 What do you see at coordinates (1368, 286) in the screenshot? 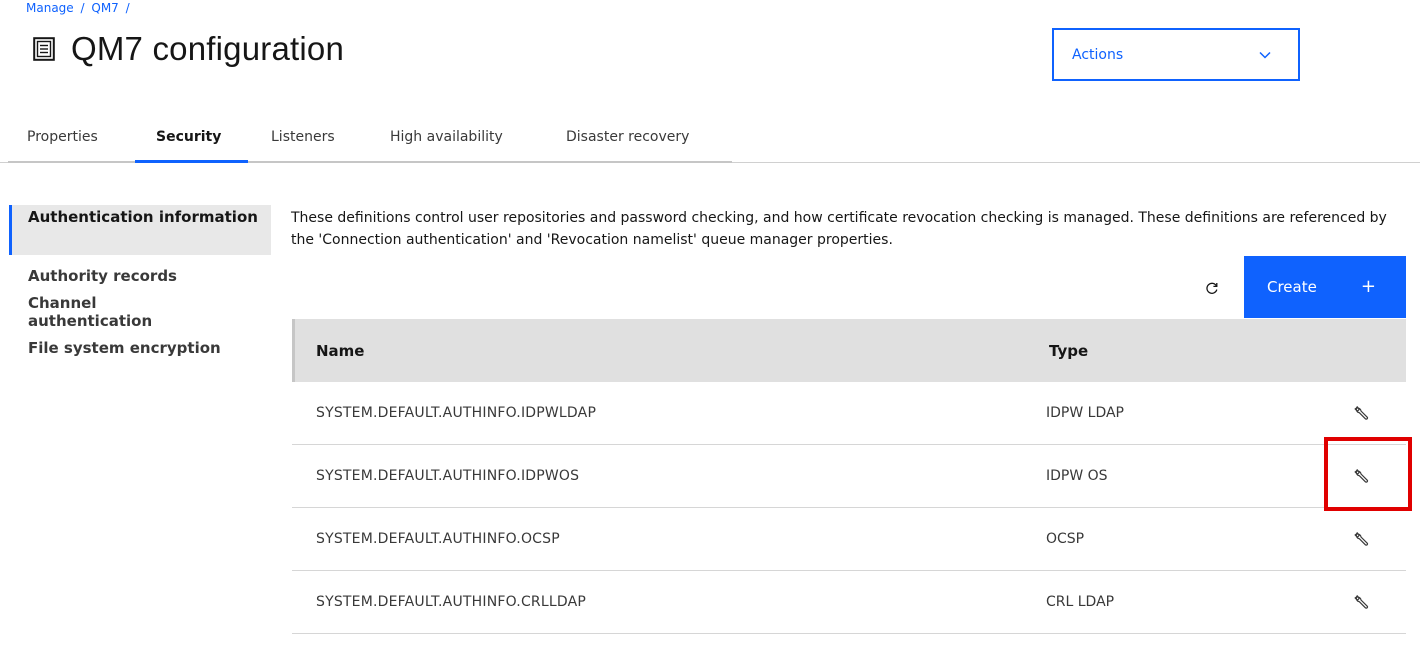
I see `add-icon: +` at bounding box center [1368, 286].